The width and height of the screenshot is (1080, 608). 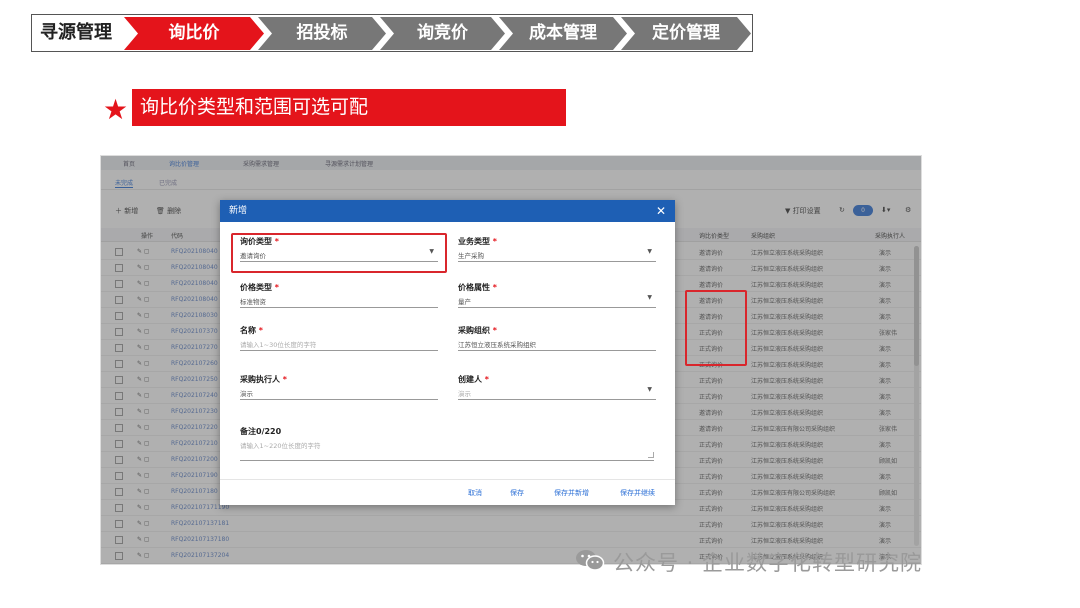 What do you see at coordinates (557, 298) in the screenshot?
I see `price-attr-select: 价格属性 * 量产 ▼` at bounding box center [557, 298].